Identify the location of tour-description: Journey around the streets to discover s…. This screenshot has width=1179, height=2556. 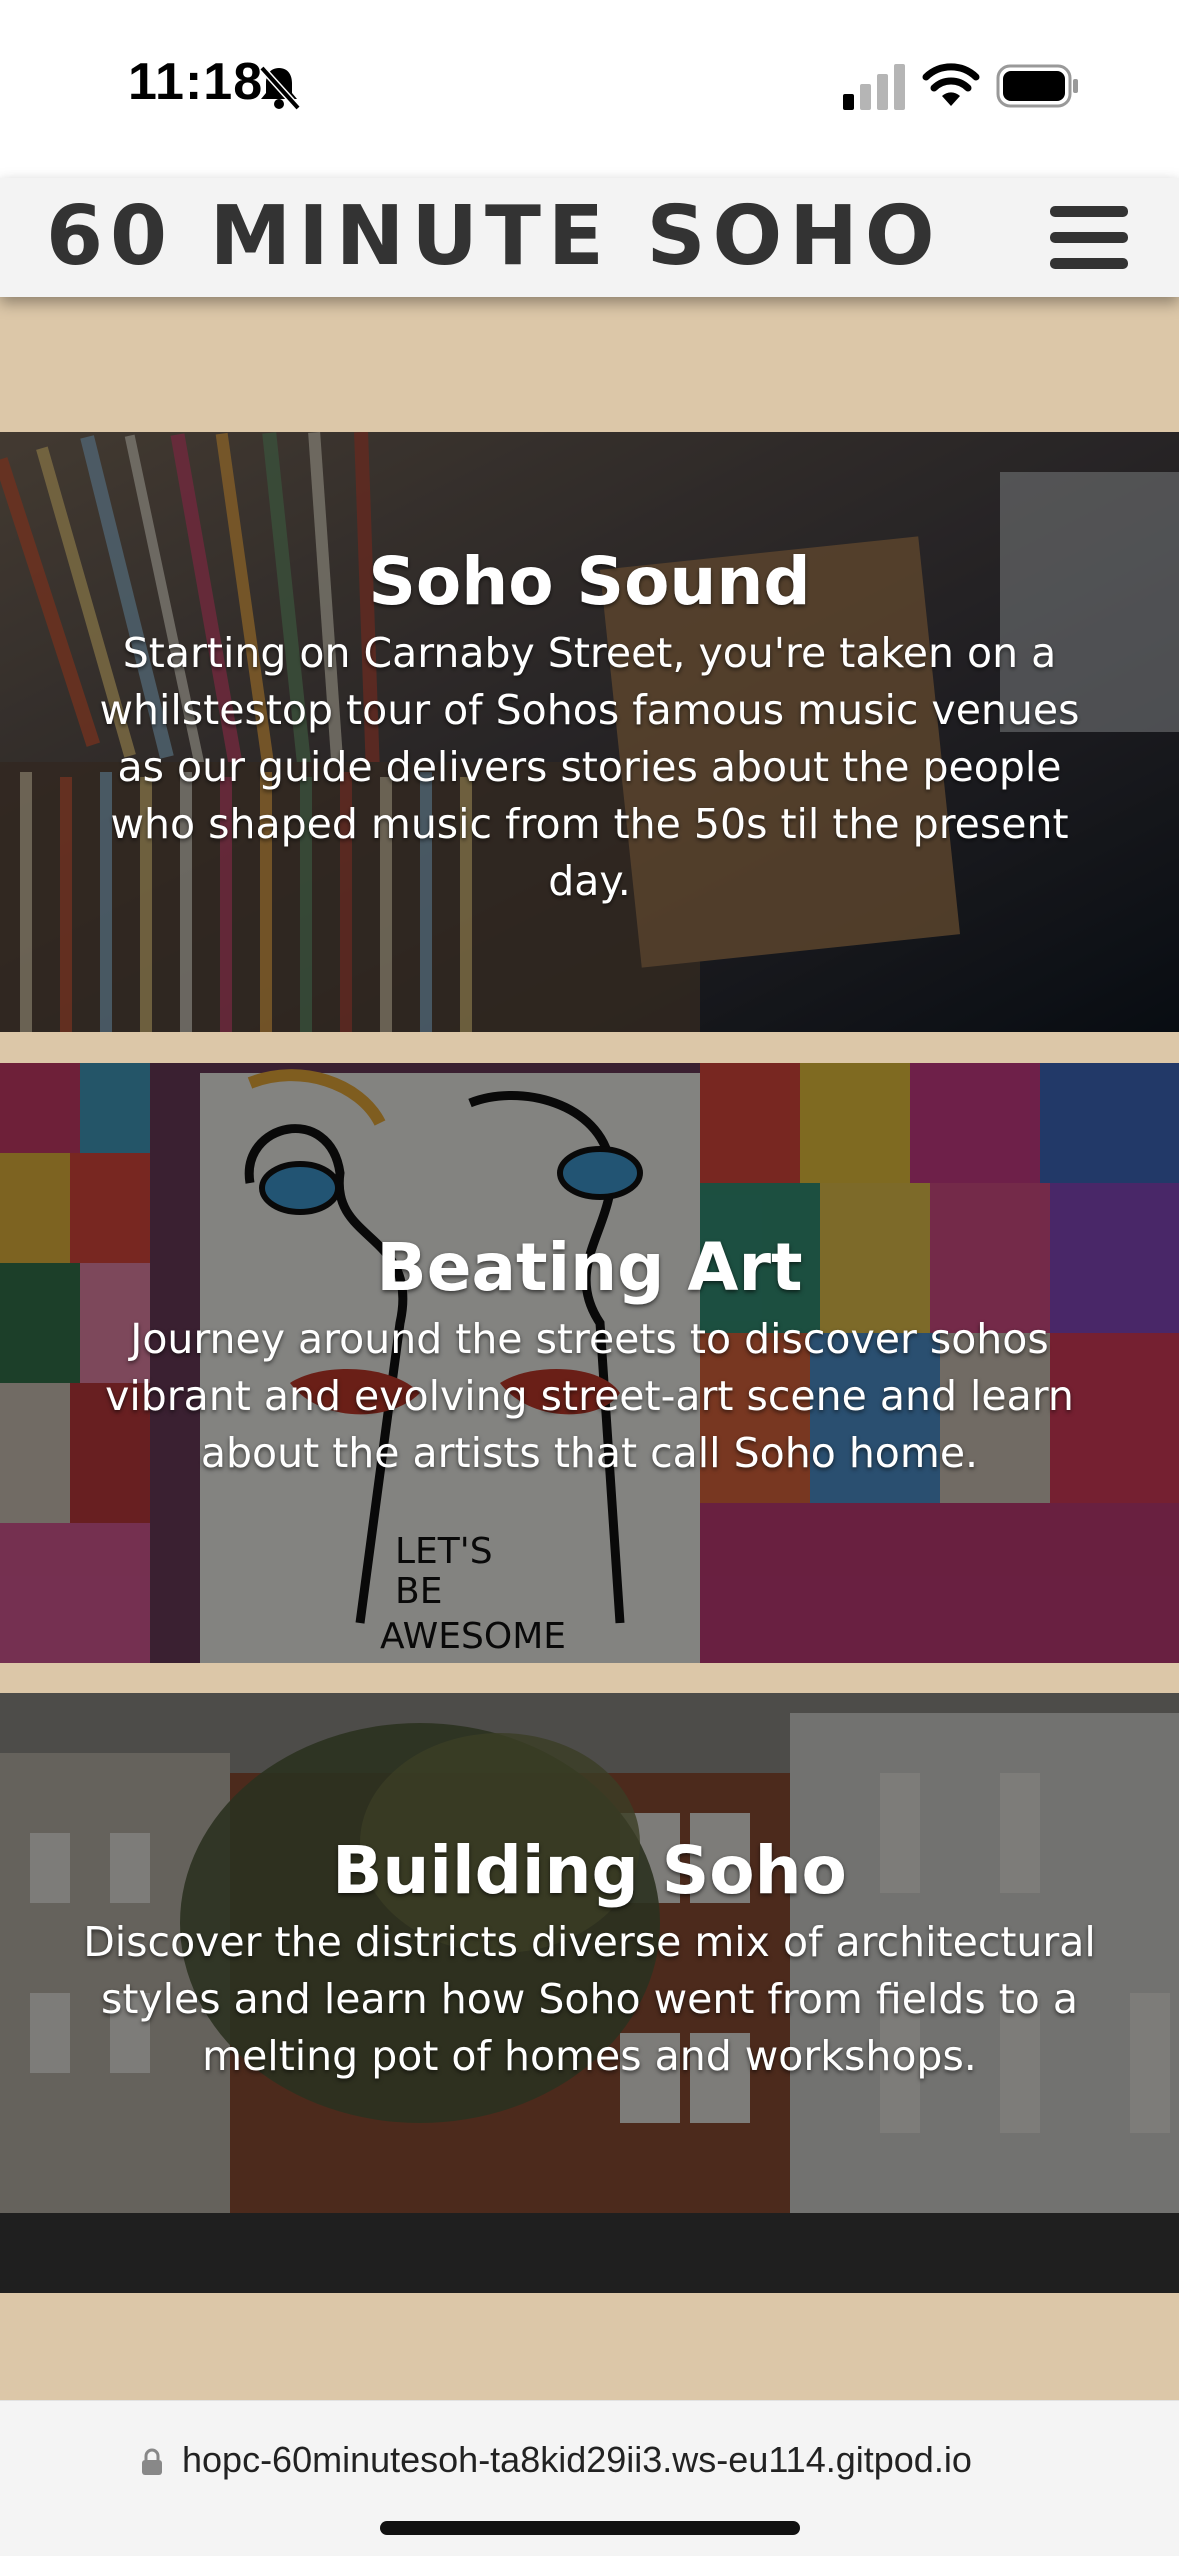
(589, 1396).